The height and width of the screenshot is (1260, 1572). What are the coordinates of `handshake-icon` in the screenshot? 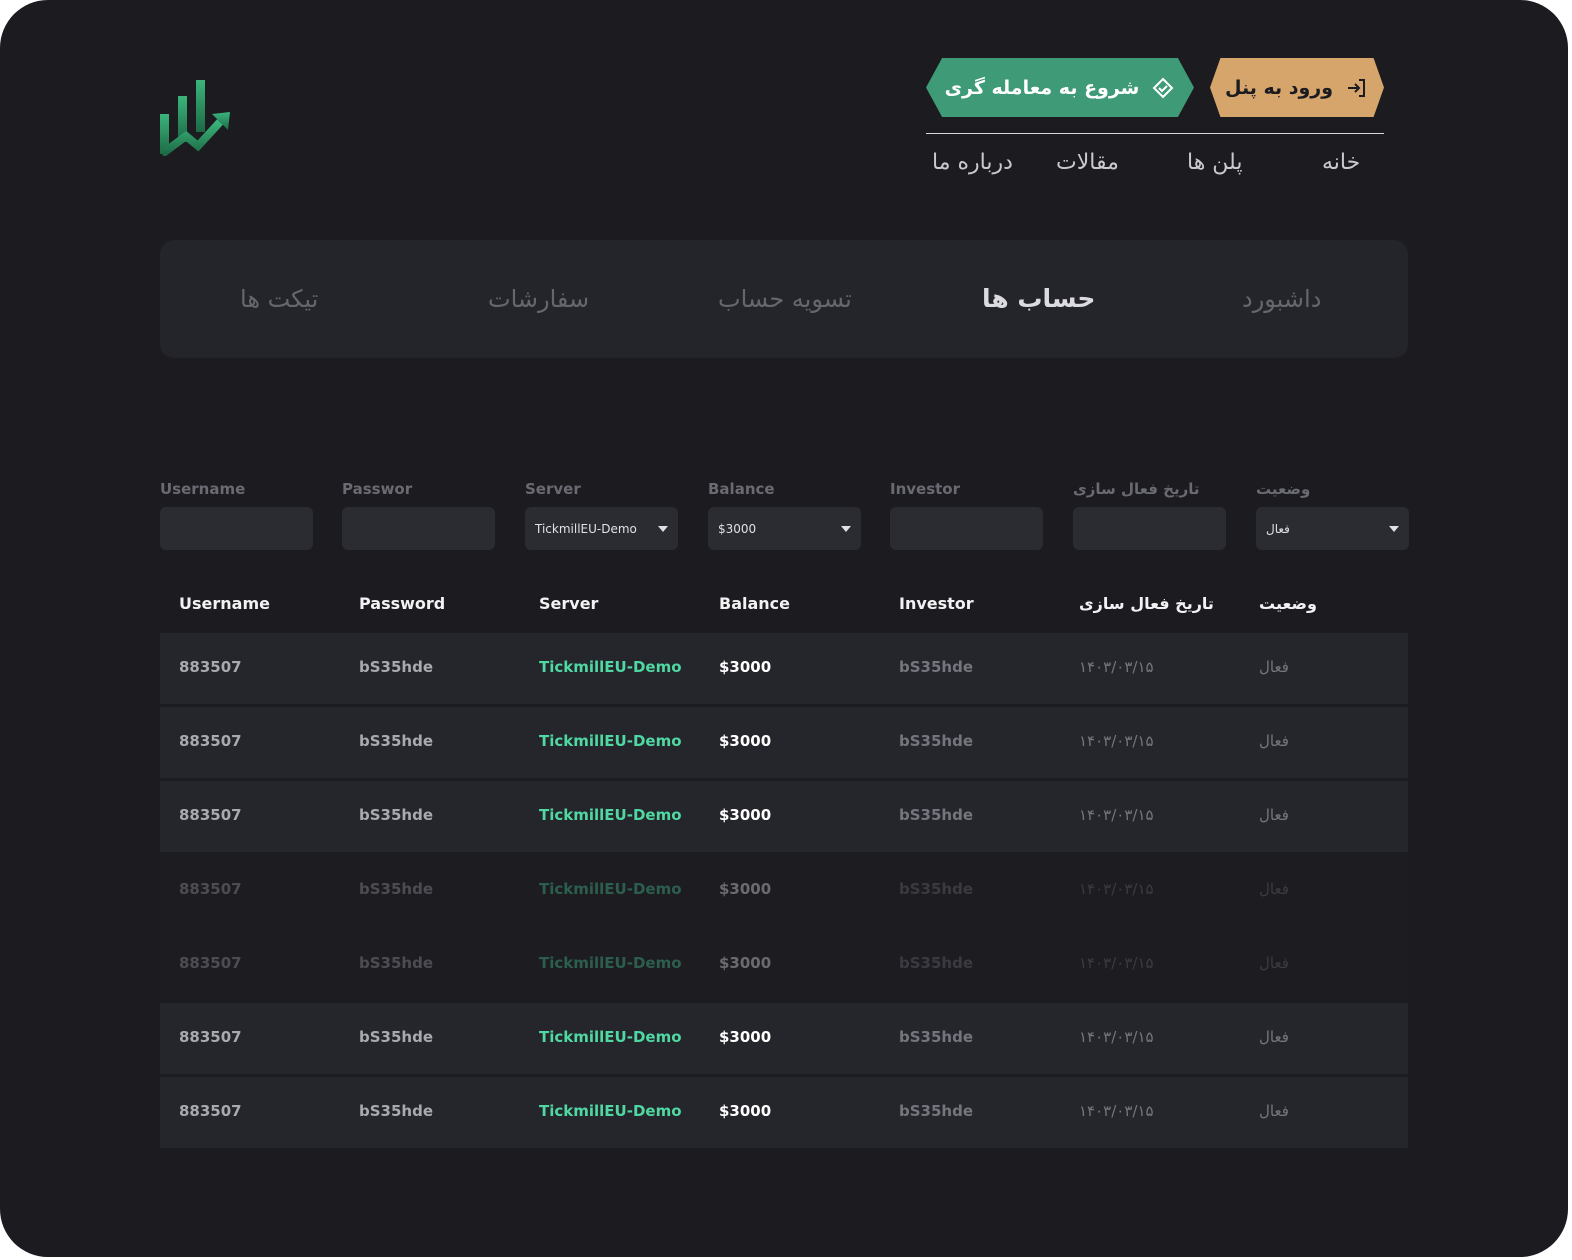 It's located at (1163, 87).